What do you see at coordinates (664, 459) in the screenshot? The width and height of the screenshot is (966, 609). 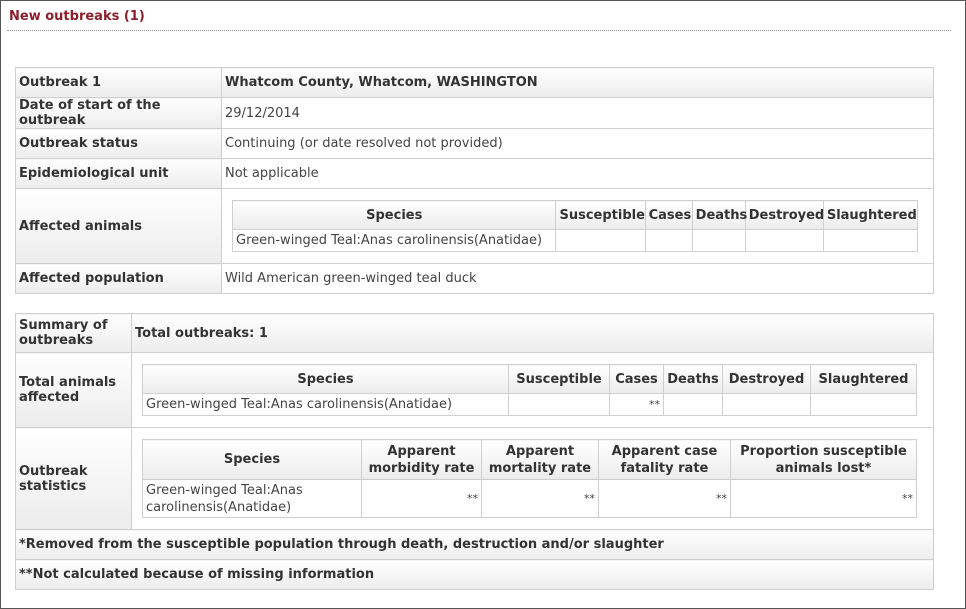 I see `case-fatality-header: Apparent case fatality rate` at bounding box center [664, 459].